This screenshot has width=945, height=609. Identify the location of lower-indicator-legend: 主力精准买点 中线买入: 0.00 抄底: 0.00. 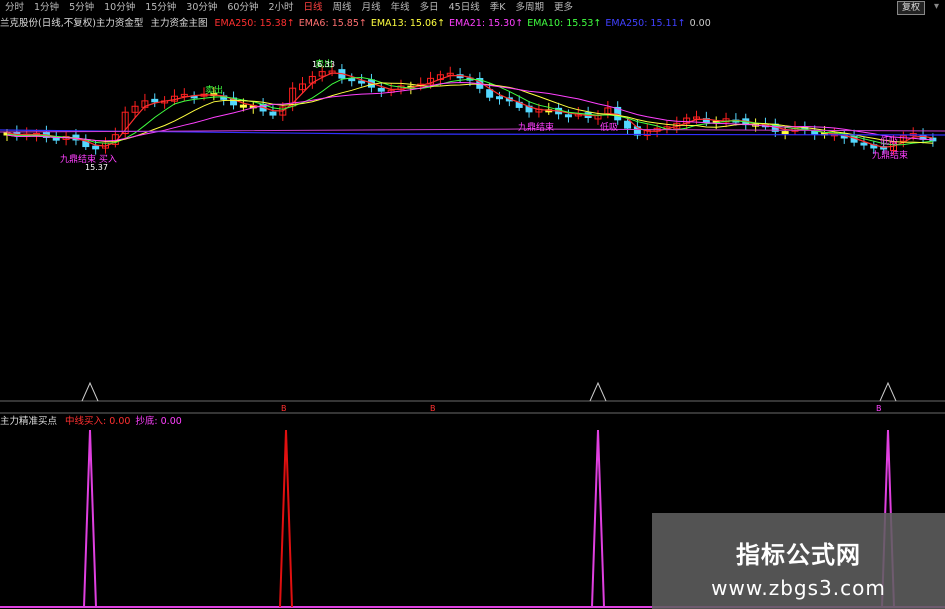
(96, 421).